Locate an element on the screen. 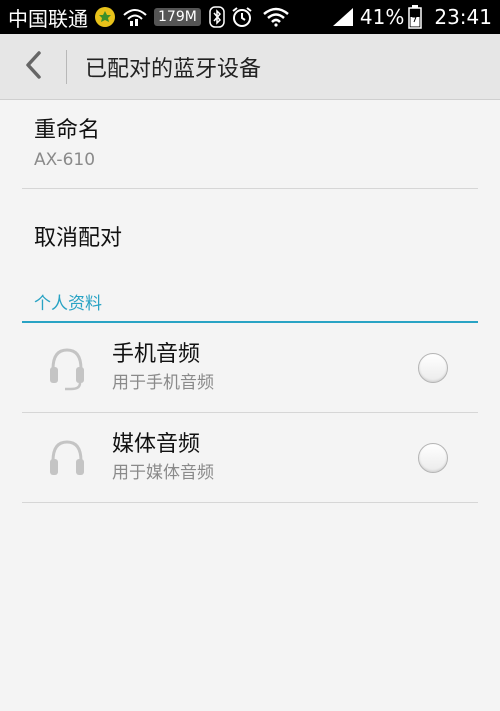 The image size is (500, 711). action-bar-divider is located at coordinates (66, 66).